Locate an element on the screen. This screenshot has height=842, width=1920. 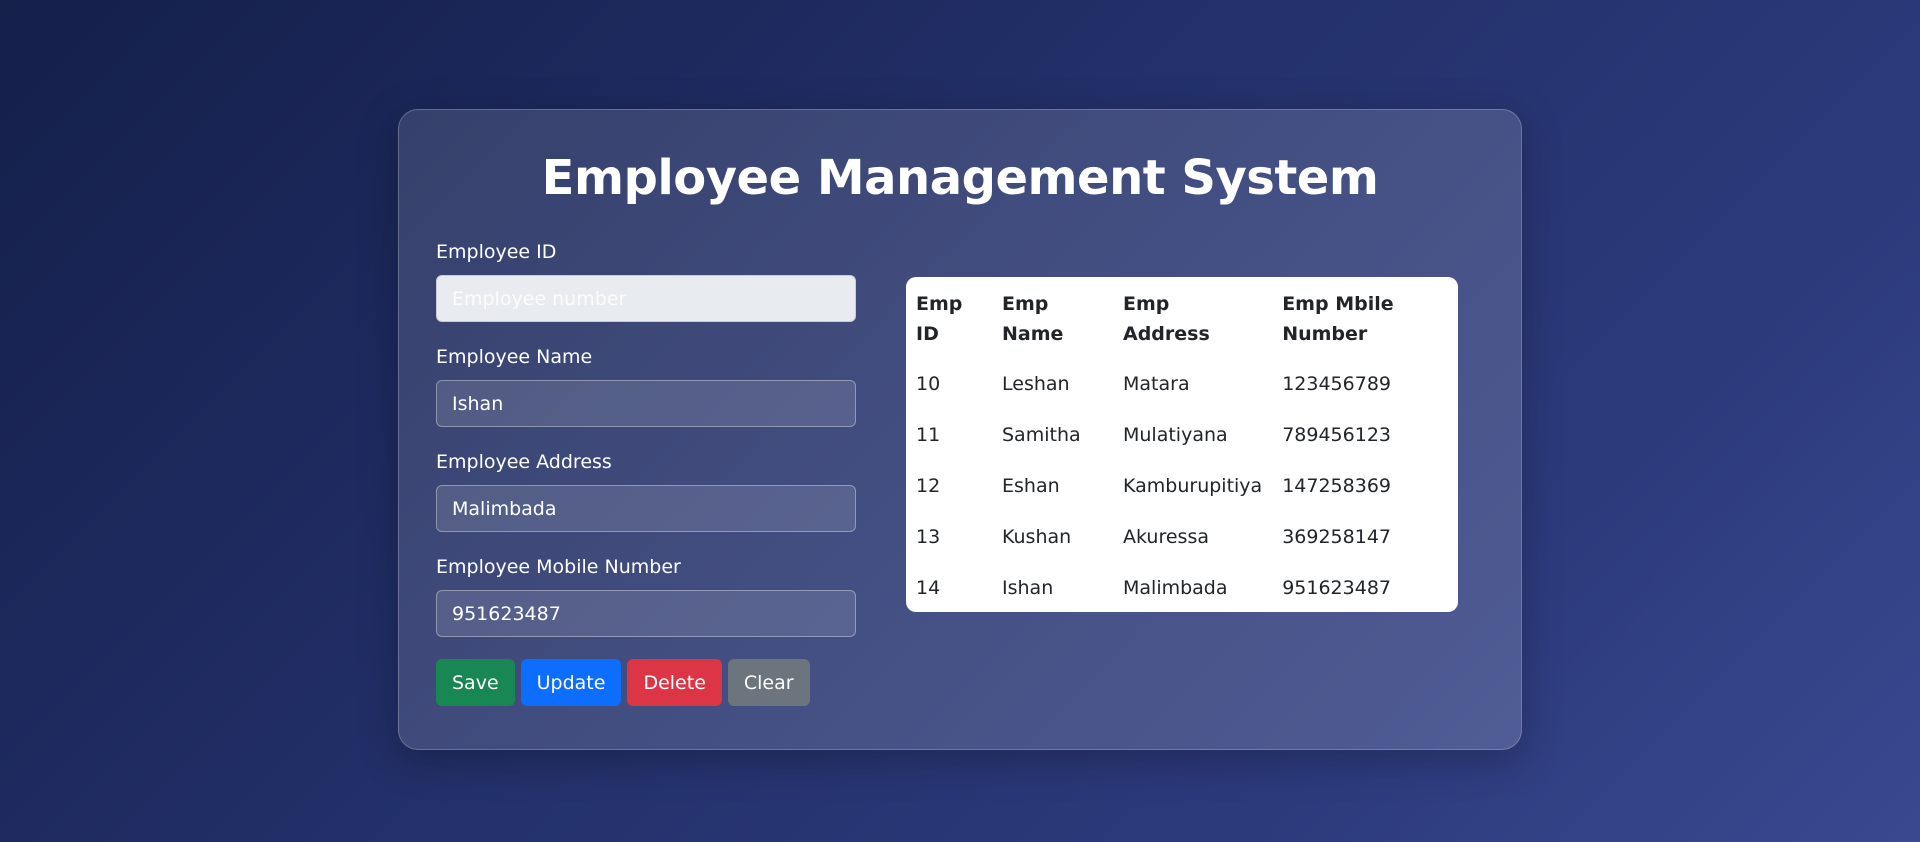
cell-emp-name: Ishan is located at coordinates (1028, 588).